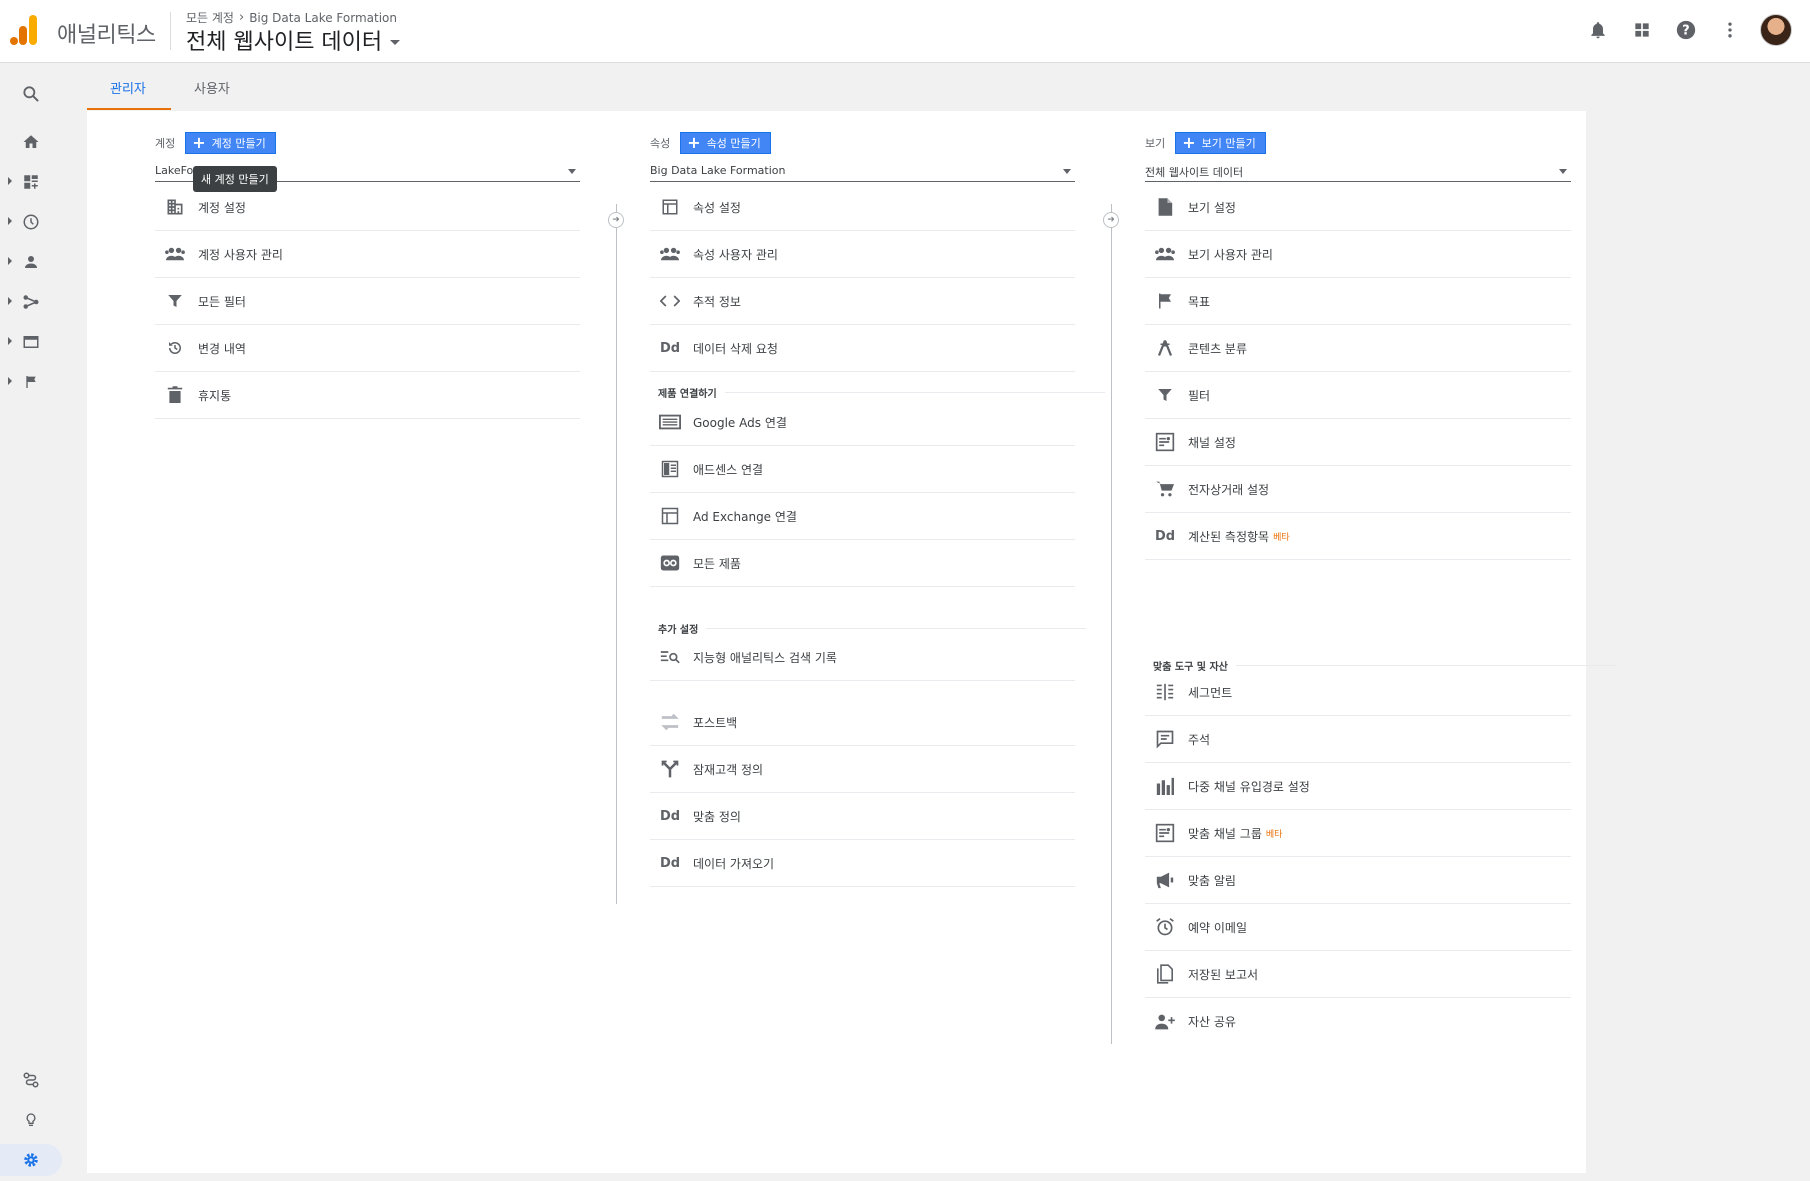 Image resolution: width=1810 pixels, height=1181 pixels. What do you see at coordinates (323, 18) in the screenshot?
I see `breadcrumb-property: Big Data Lake Formation` at bounding box center [323, 18].